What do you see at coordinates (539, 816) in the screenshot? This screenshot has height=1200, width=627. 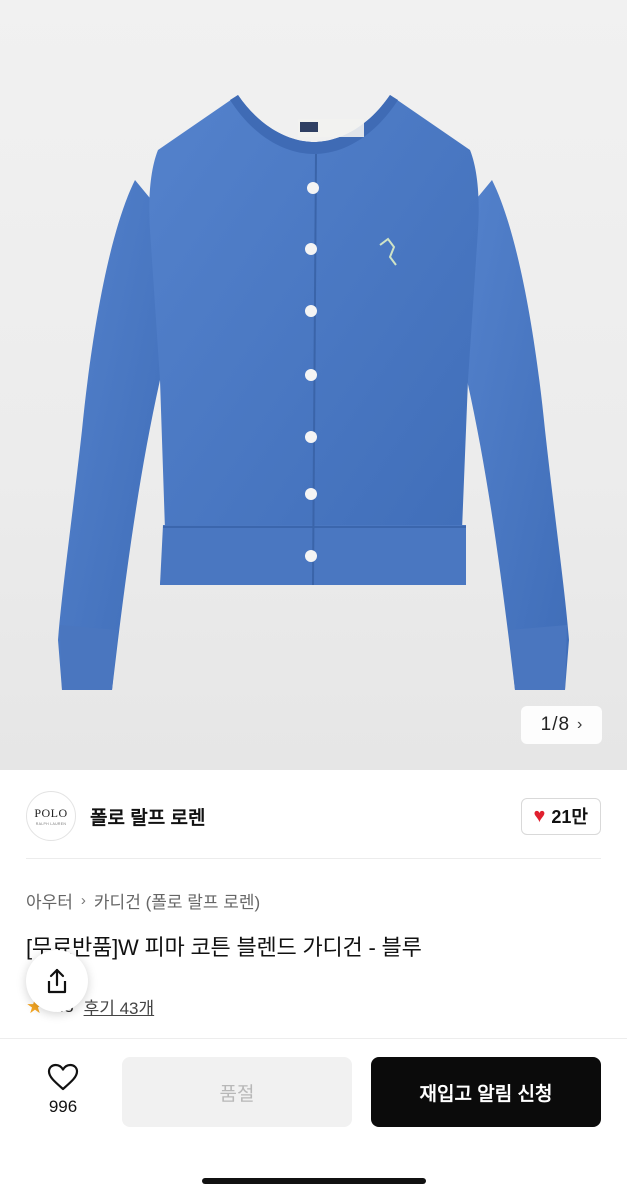 I see `heart-icon: ♥` at bounding box center [539, 816].